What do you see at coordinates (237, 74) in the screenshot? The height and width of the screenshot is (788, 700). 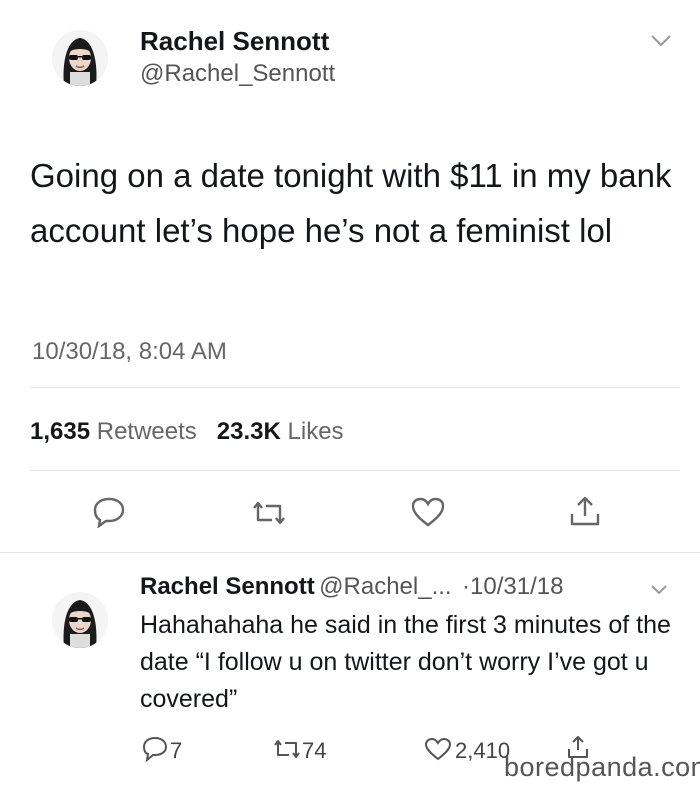 I see `author-handle: @Rachel_Sennott` at bounding box center [237, 74].